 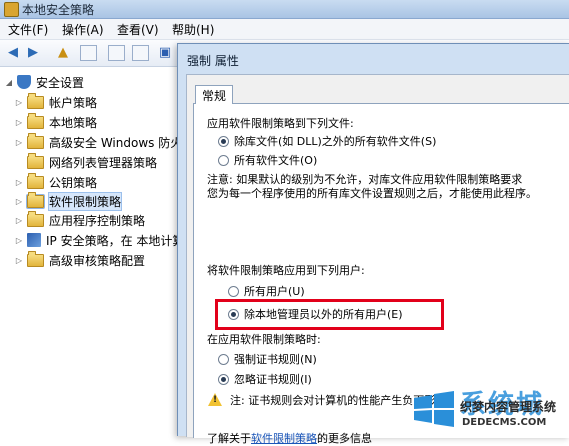 I want to click on learn-suffix: 的更多信息, so click(x=344, y=438).